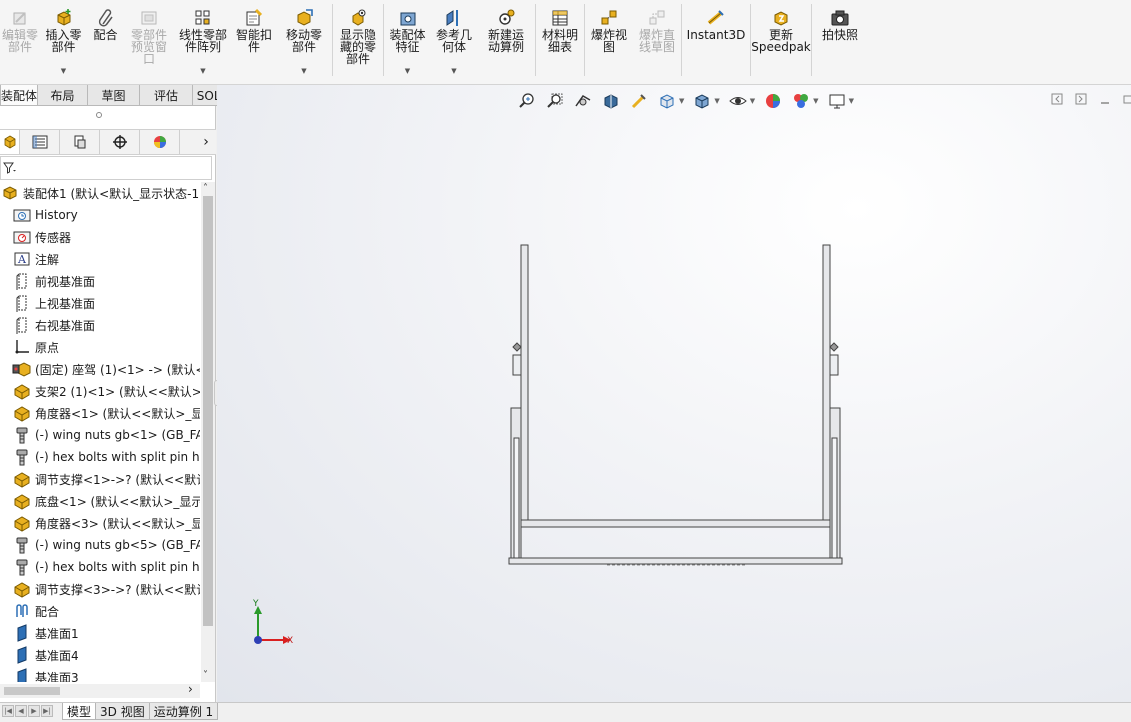 The height and width of the screenshot is (722, 1131). Describe the element at coordinates (100, 391) in the screenshot. I see `tree-item: 支架2 (1)<1> (默认<<默认>_显` at that location.